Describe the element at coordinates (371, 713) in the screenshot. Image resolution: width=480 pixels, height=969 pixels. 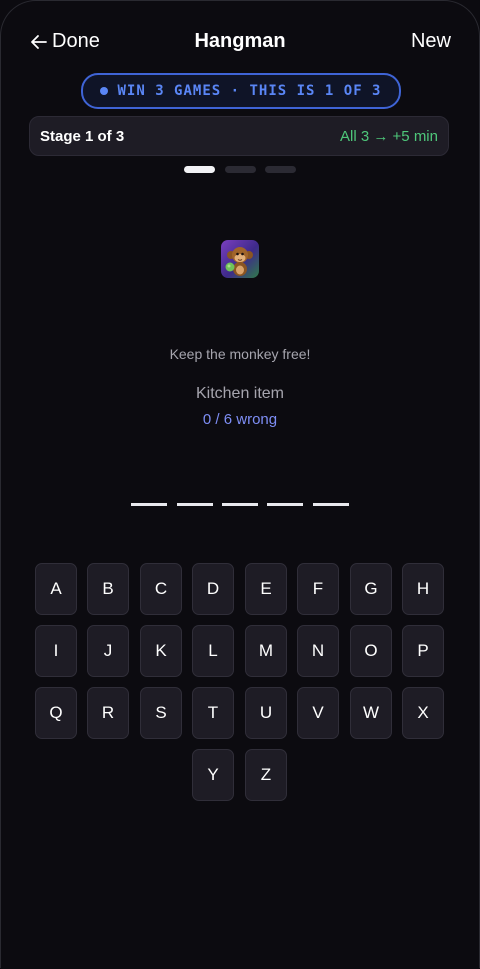
I see `key-w: W` at that location.